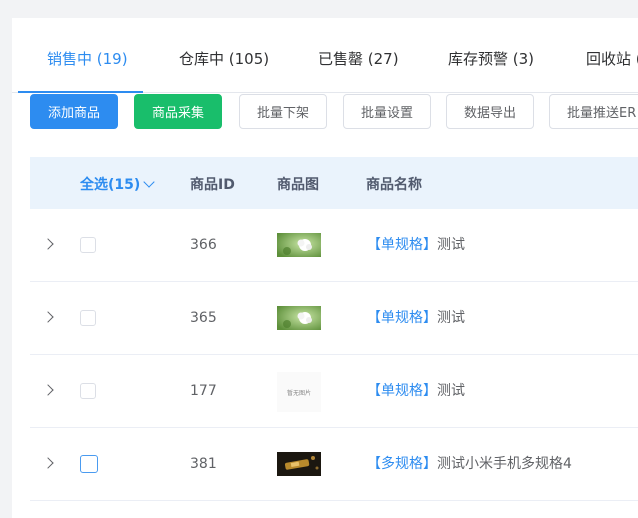 The height and width of the screenshot is (518, 638). I want to click on export-data-button: 数据导出, so click(490, 111).